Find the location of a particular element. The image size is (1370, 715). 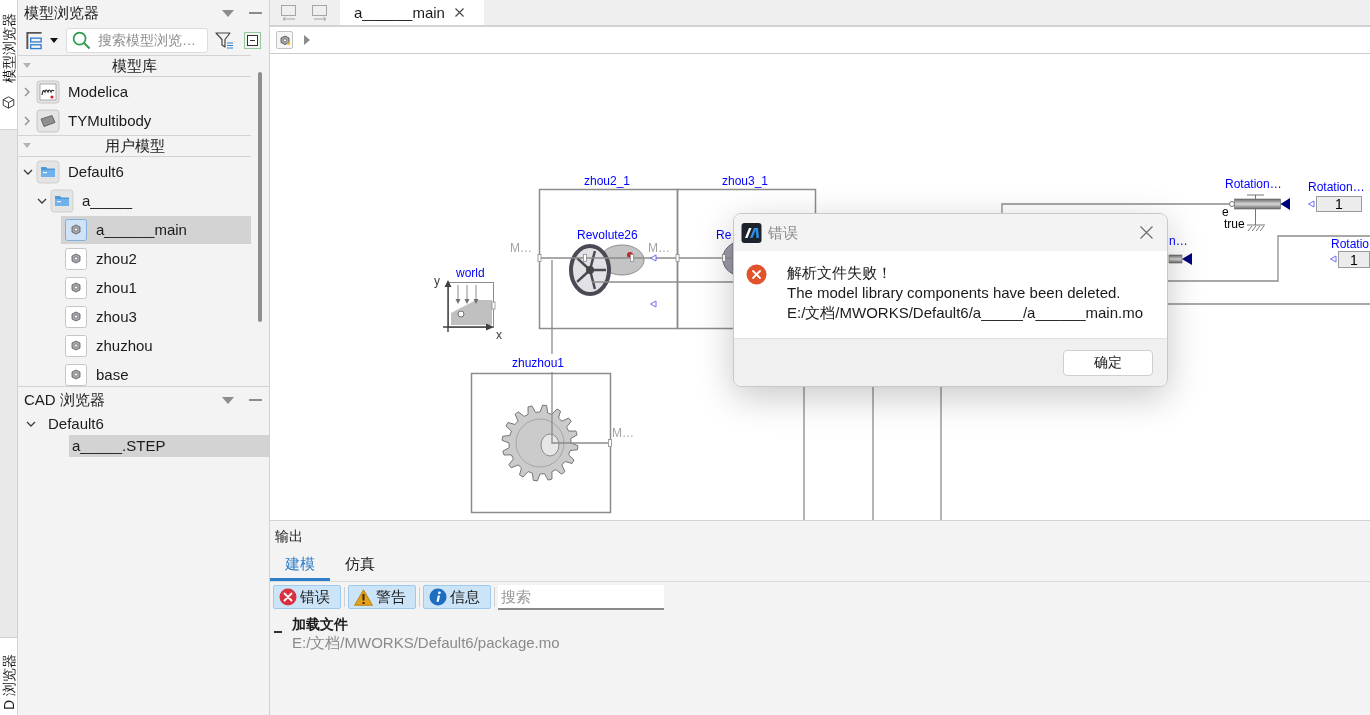

tree-item: TYMultibody is located at coordinates (142, 120).